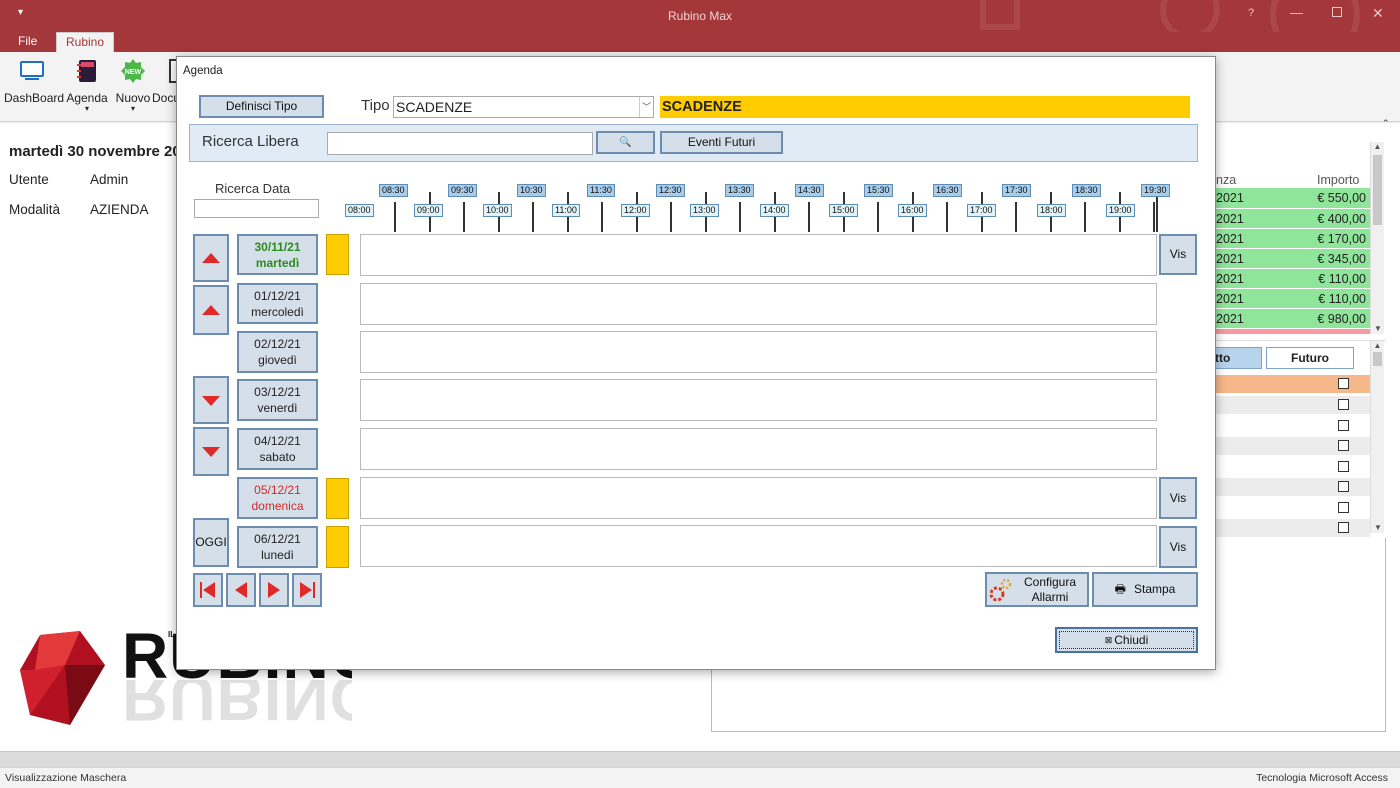 This screenshot has height=788, width=1400. Describe the element at coordinates (1108, 639) in the screenshot. I see `close-icon: ⊠` at that location.